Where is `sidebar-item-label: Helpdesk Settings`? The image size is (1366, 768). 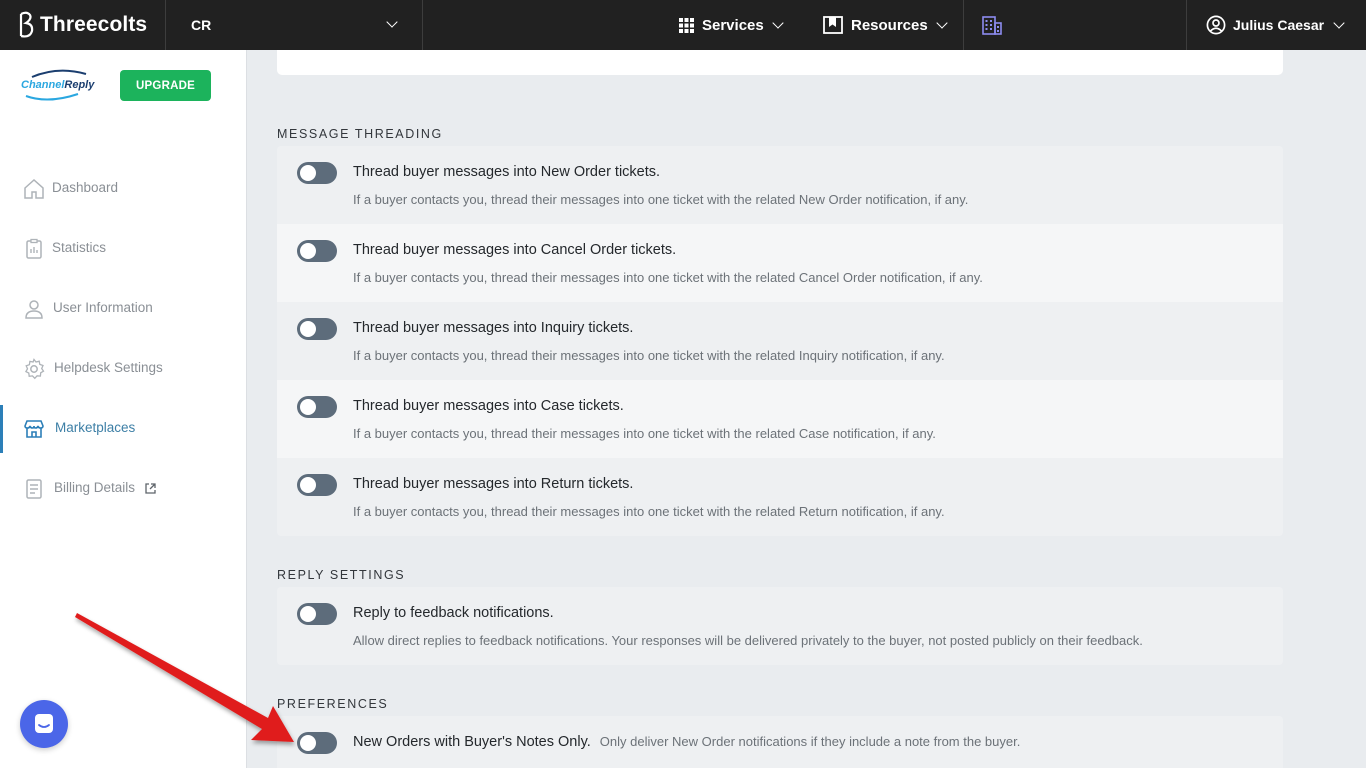 sidebar-item-label: Helpdesk Settings is located at coordinates (108, 367).